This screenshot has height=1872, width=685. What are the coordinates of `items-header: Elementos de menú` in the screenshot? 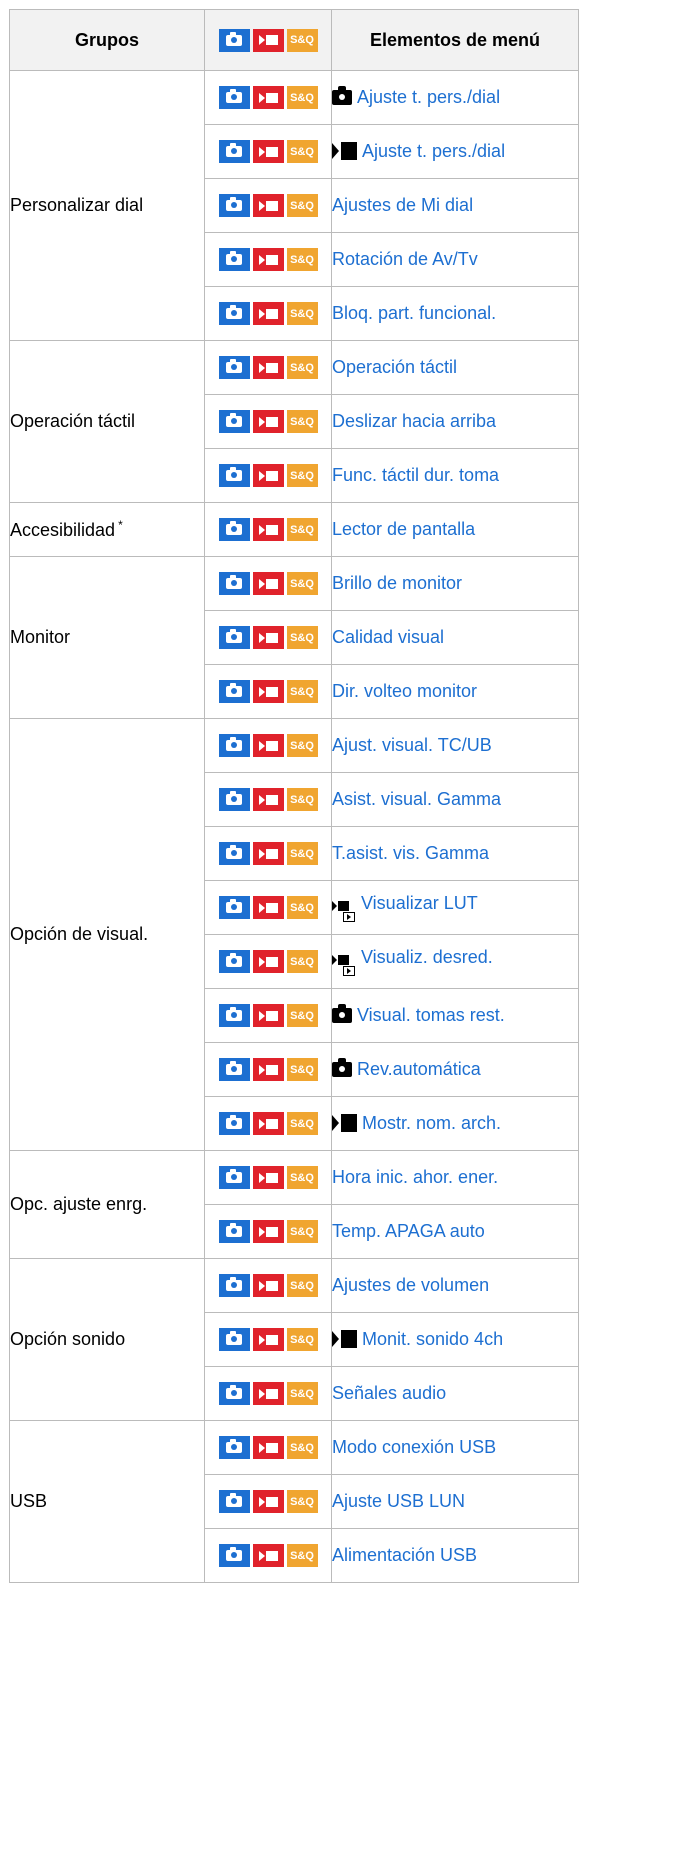 It's located at (455, 40).